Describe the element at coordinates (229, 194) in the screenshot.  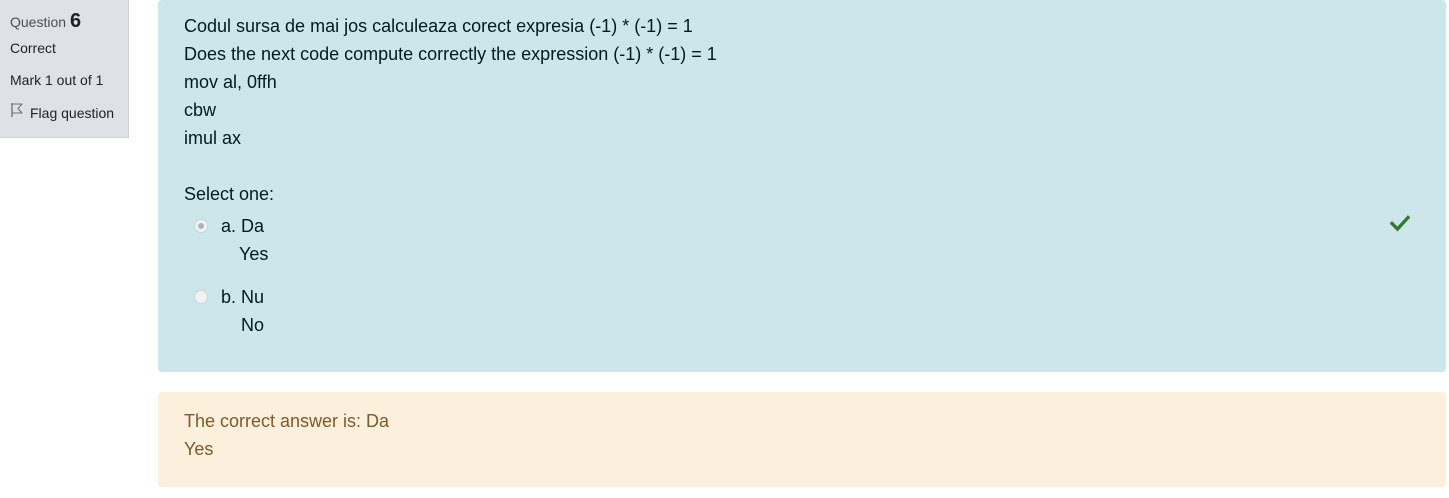
I see `select-prompt: Select one:` at that location.